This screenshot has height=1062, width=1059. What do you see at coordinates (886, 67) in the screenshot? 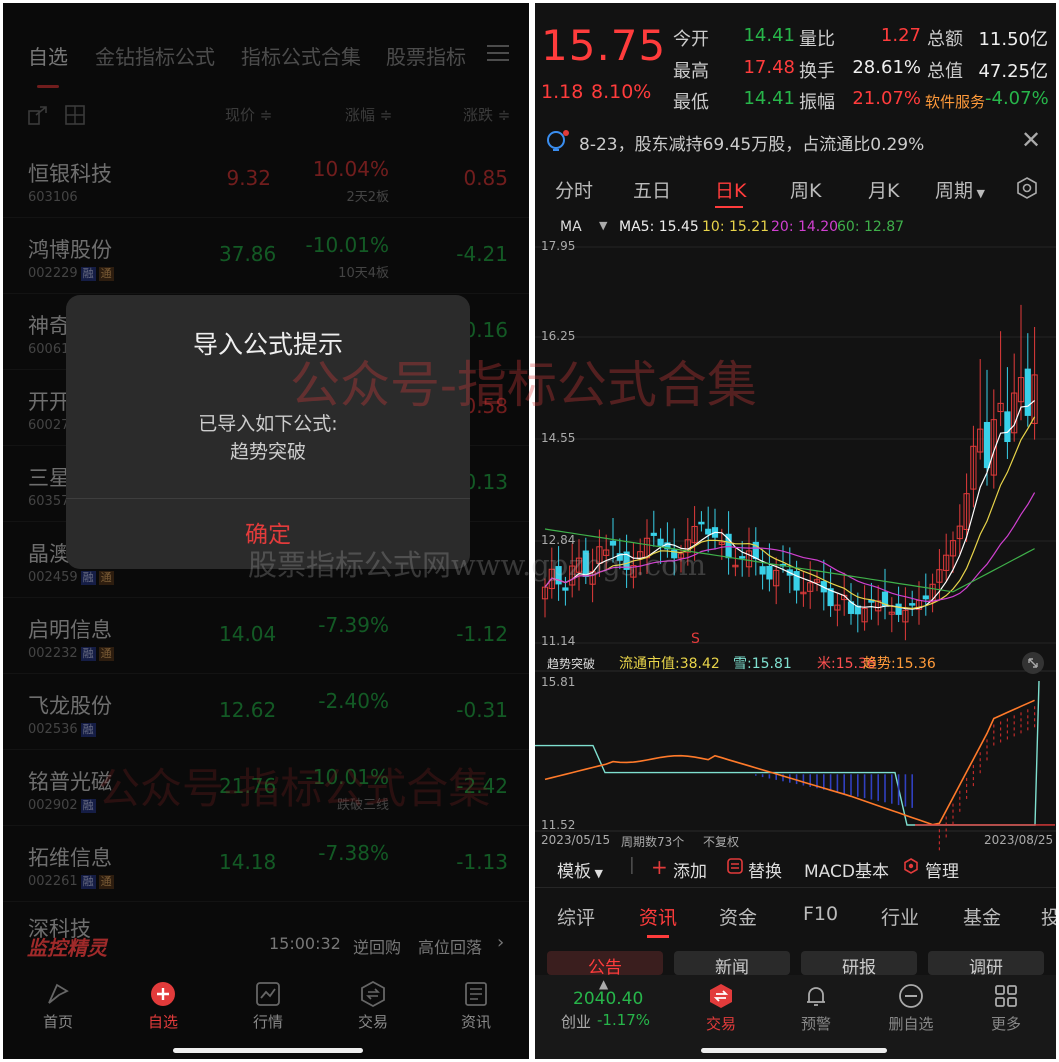
I see `quote-value: 28.61%` at bounding box center [886, 67].